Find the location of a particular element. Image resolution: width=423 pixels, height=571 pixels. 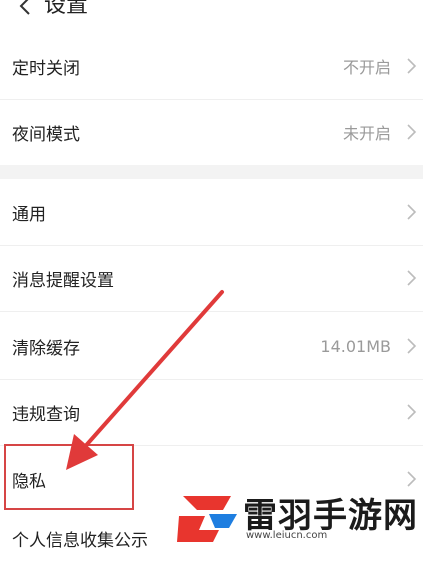

row-label: 消息提醒设置 is located at coordinates (63, 280).